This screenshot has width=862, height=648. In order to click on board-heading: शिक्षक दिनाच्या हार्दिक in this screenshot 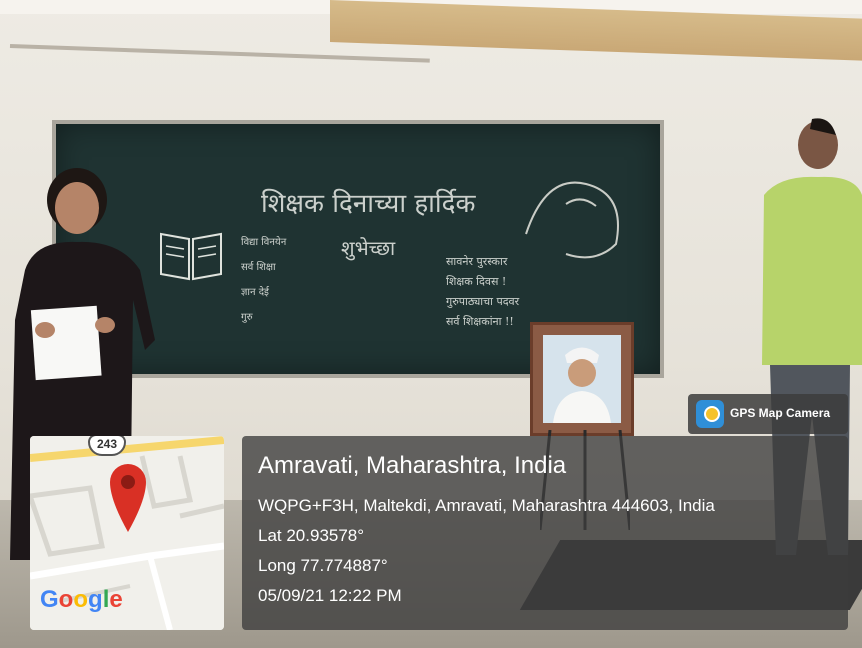, I will do `click(368, 204)`.